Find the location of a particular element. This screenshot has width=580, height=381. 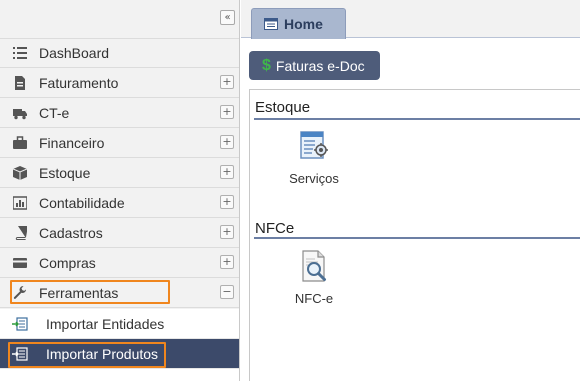

sidebar-item-label: Compras is located at coordinates (67, 262).